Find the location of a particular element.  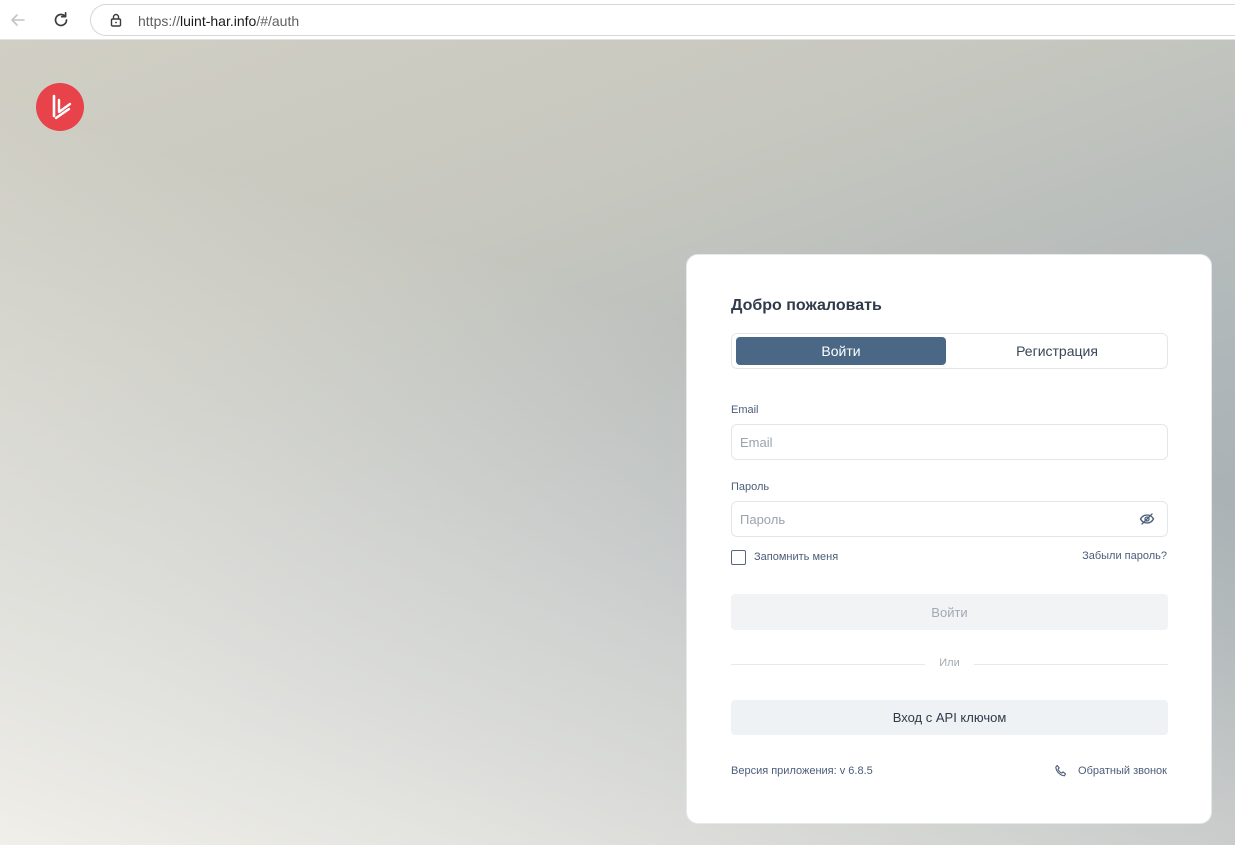

email-label: Email is located at coordinates (745, 410).